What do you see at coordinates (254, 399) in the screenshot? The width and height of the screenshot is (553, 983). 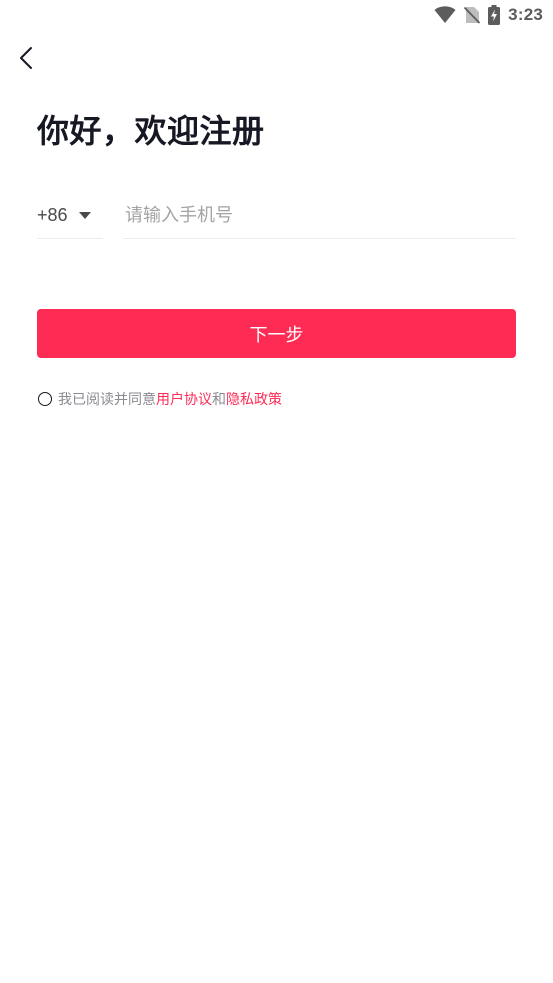 I see `privacy-policy-link: 隐私政策` at bounding box center [254, 399].